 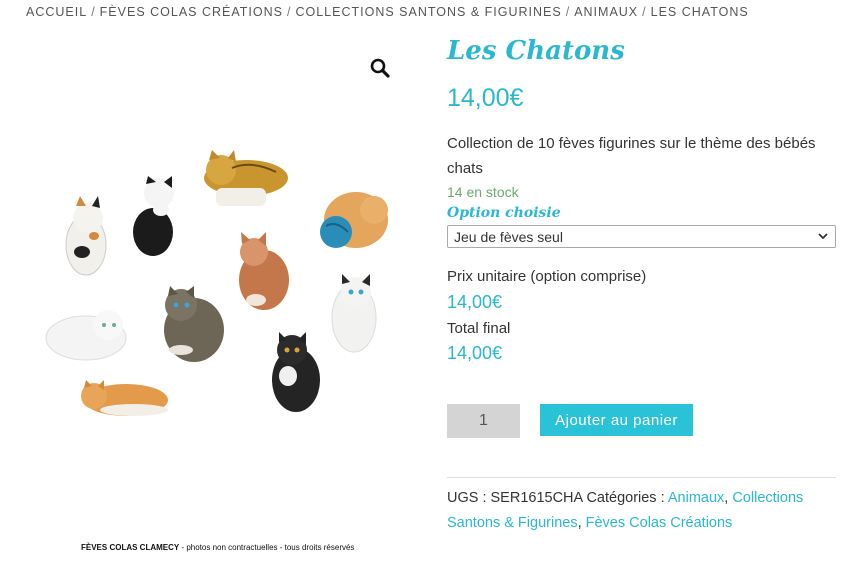 I want to click on unit-price-label: Prix unitaire (option comprise), so click(x=547, y=276).